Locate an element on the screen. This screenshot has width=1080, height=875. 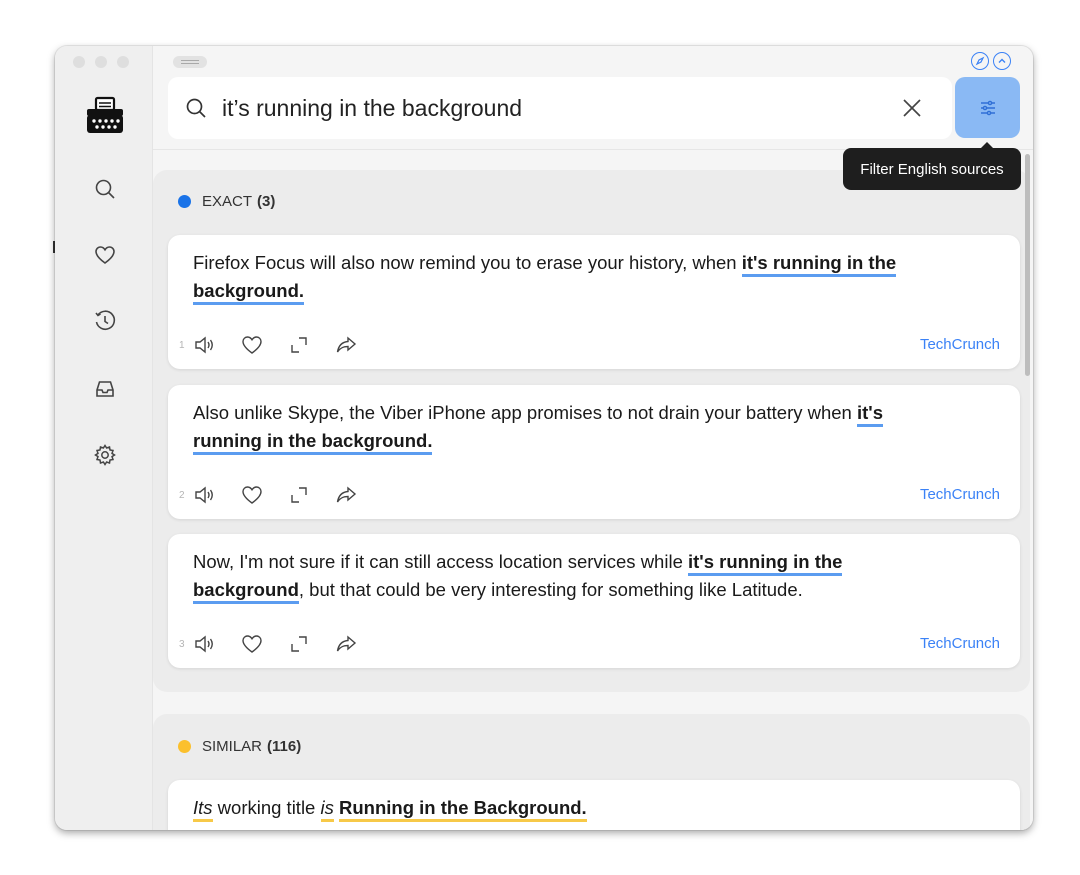
window-controls is located at coordinates (101, 62).